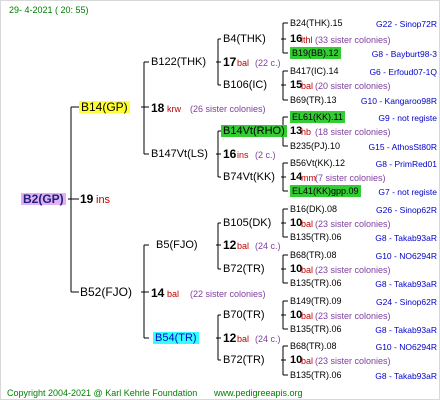  Describe the element at coordinates (404, 54) in the screenshot. I see `gen5-id: G8 - Bayburt98-3` at that location.